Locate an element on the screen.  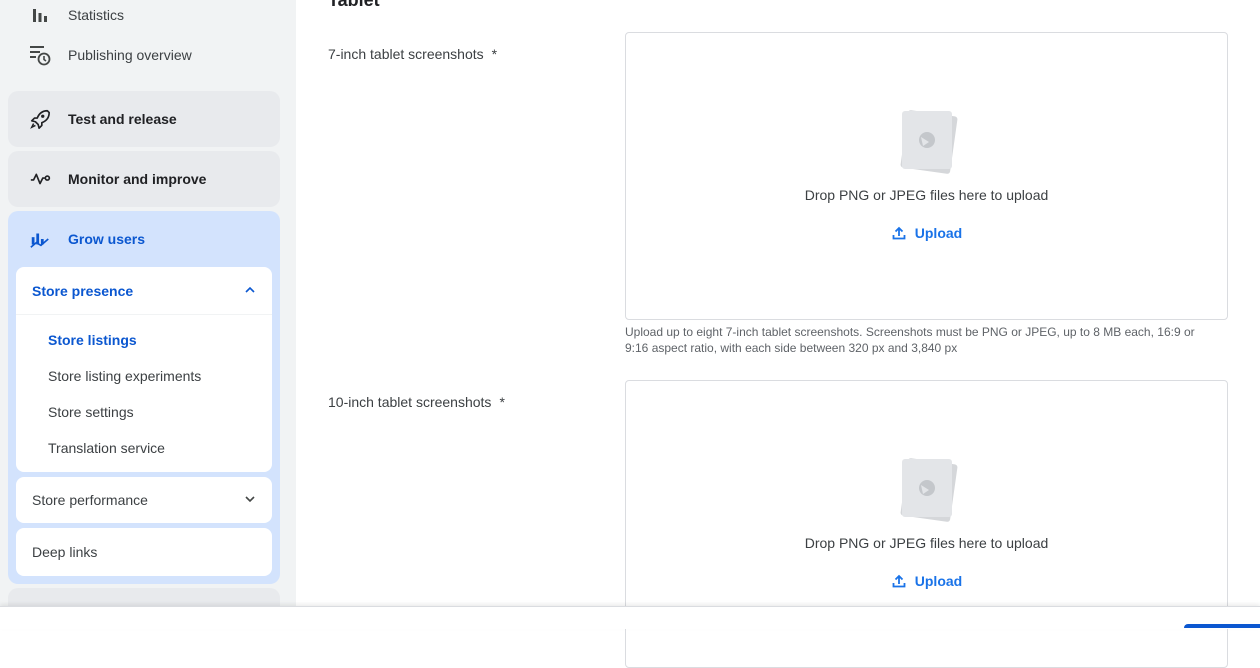
schedule-list-icon is located at coordinates (40, 55).